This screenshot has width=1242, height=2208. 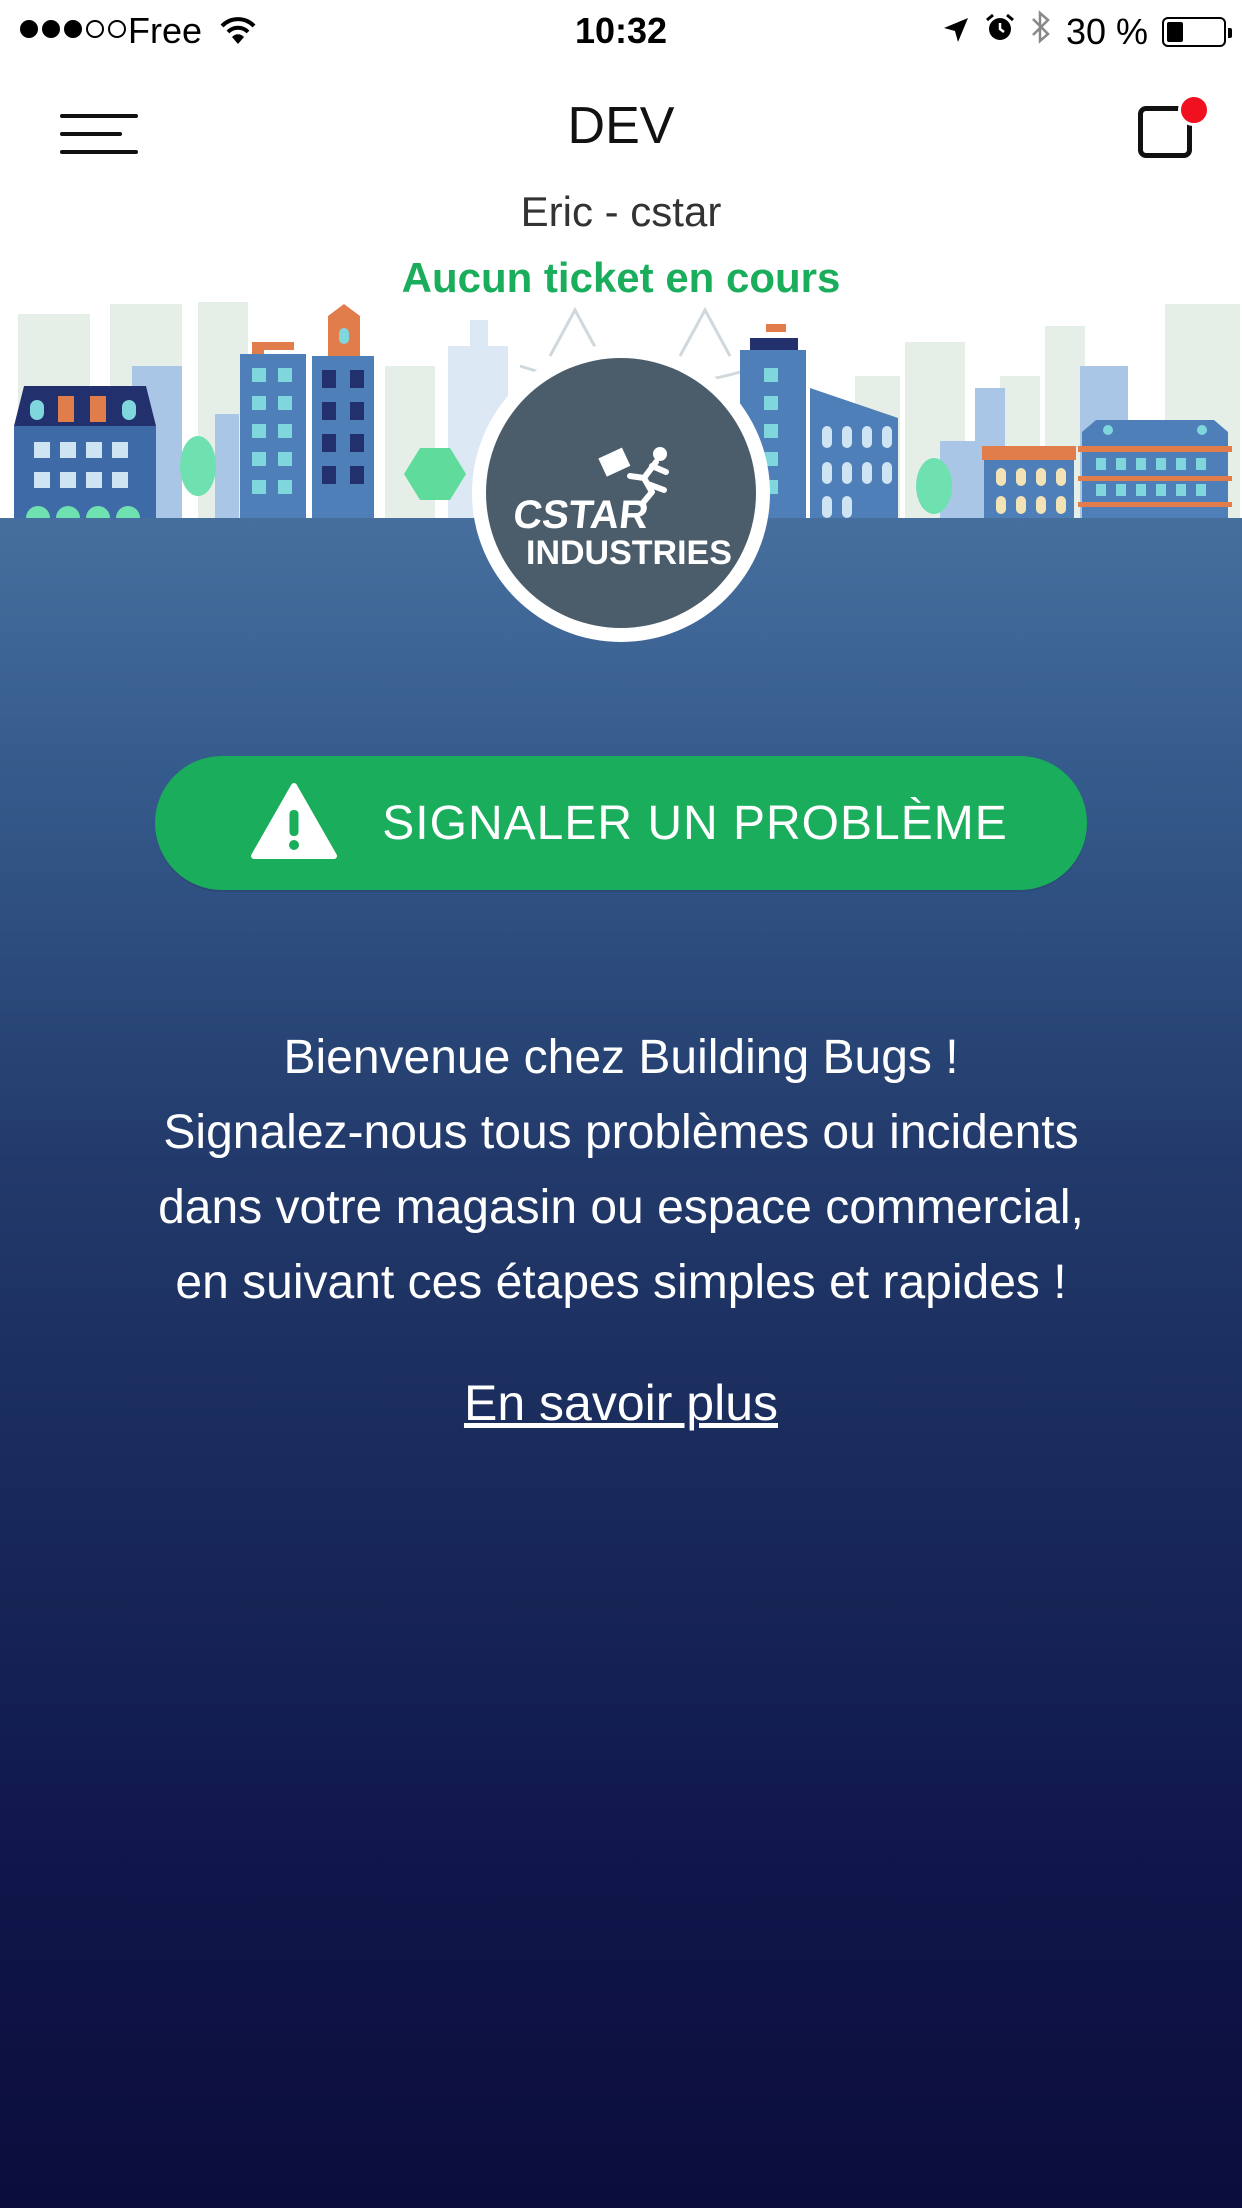 What do you see at coordinates (294, 823) in the screenshot?
I see `warning-icon` at bounding box center [294, 823].